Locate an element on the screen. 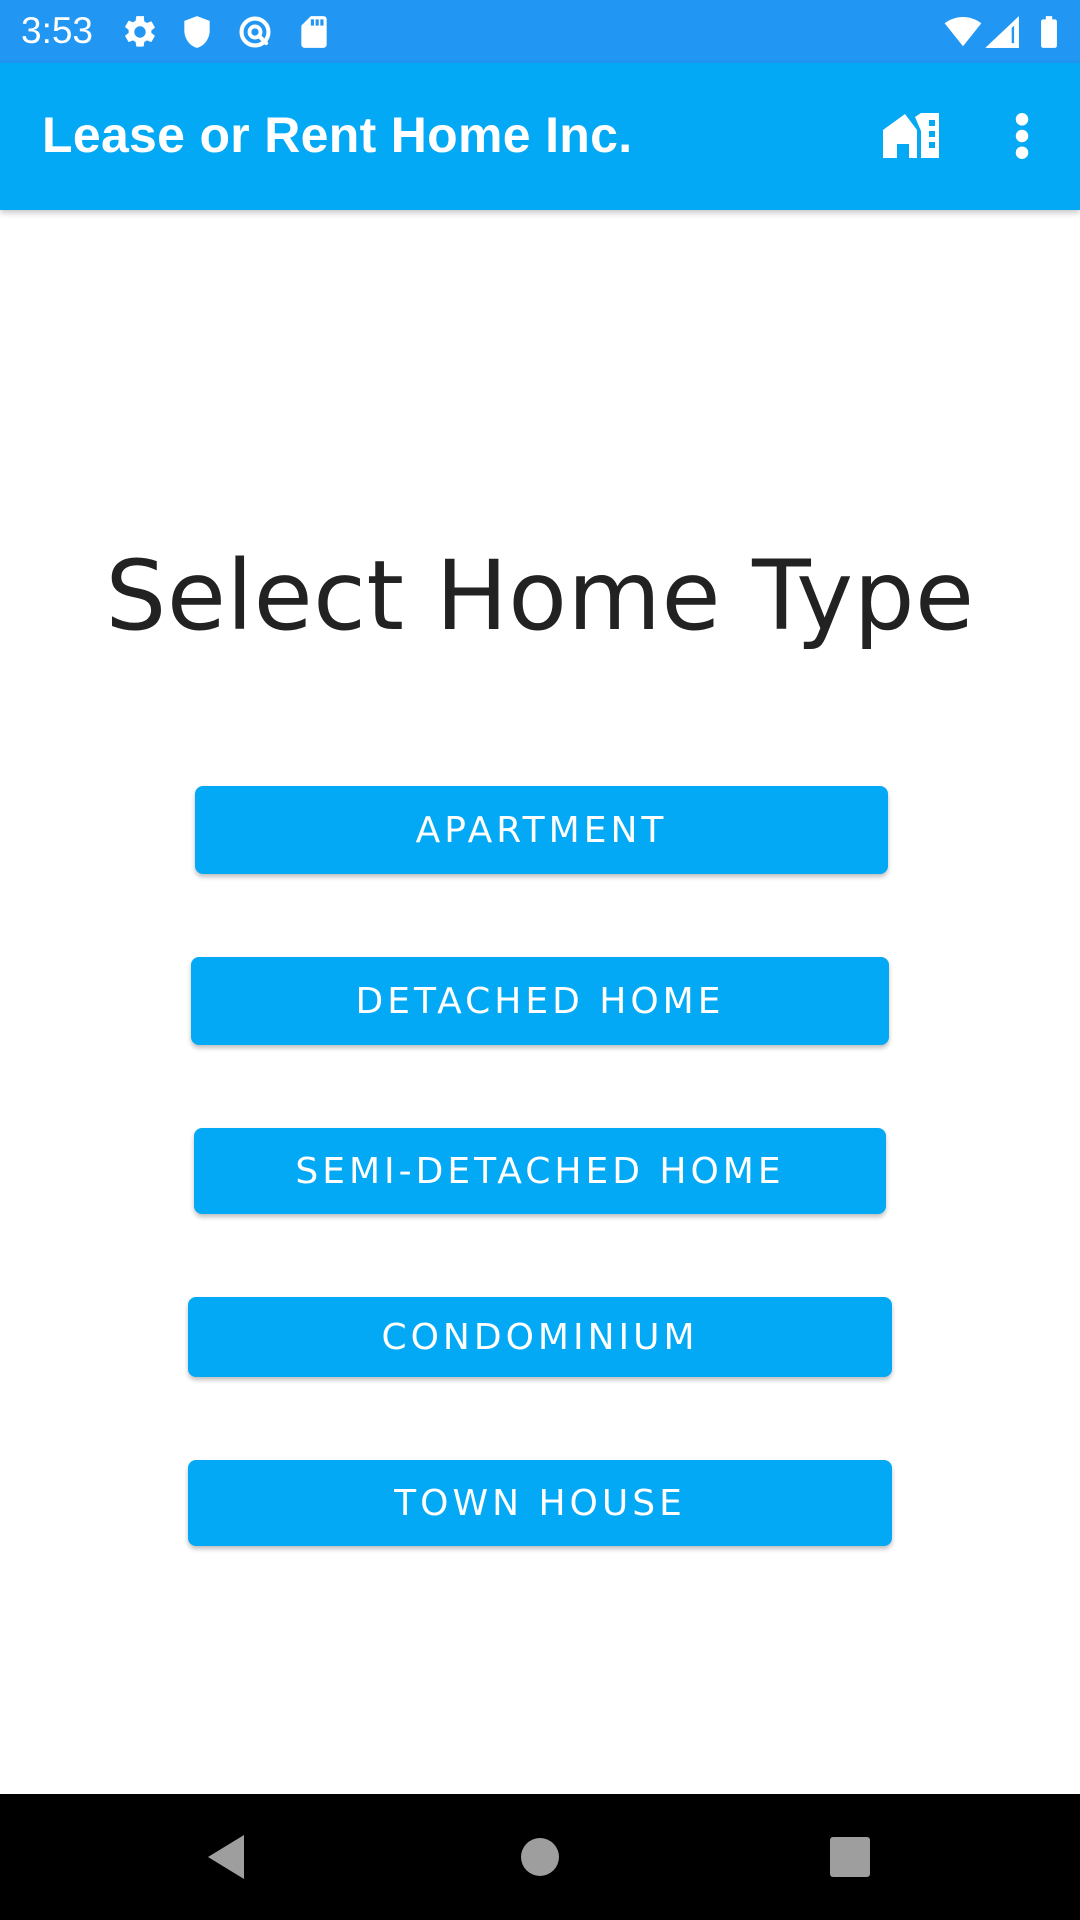 The width and height of the screenshot is (1080, 1920). back-icon is located at coordinates (226, 1857).